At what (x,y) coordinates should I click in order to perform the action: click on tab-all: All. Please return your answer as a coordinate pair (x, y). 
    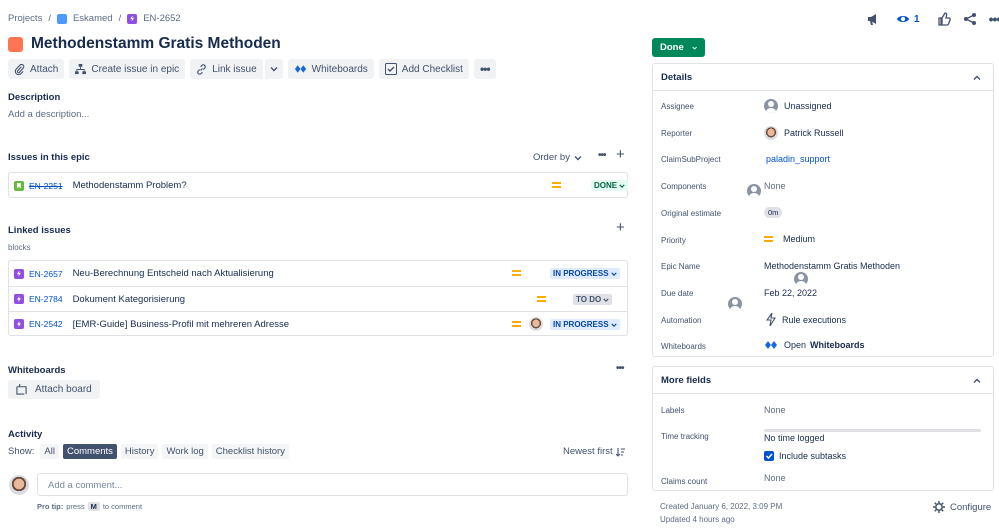
    Looking at the image, I should click on (49, 451).